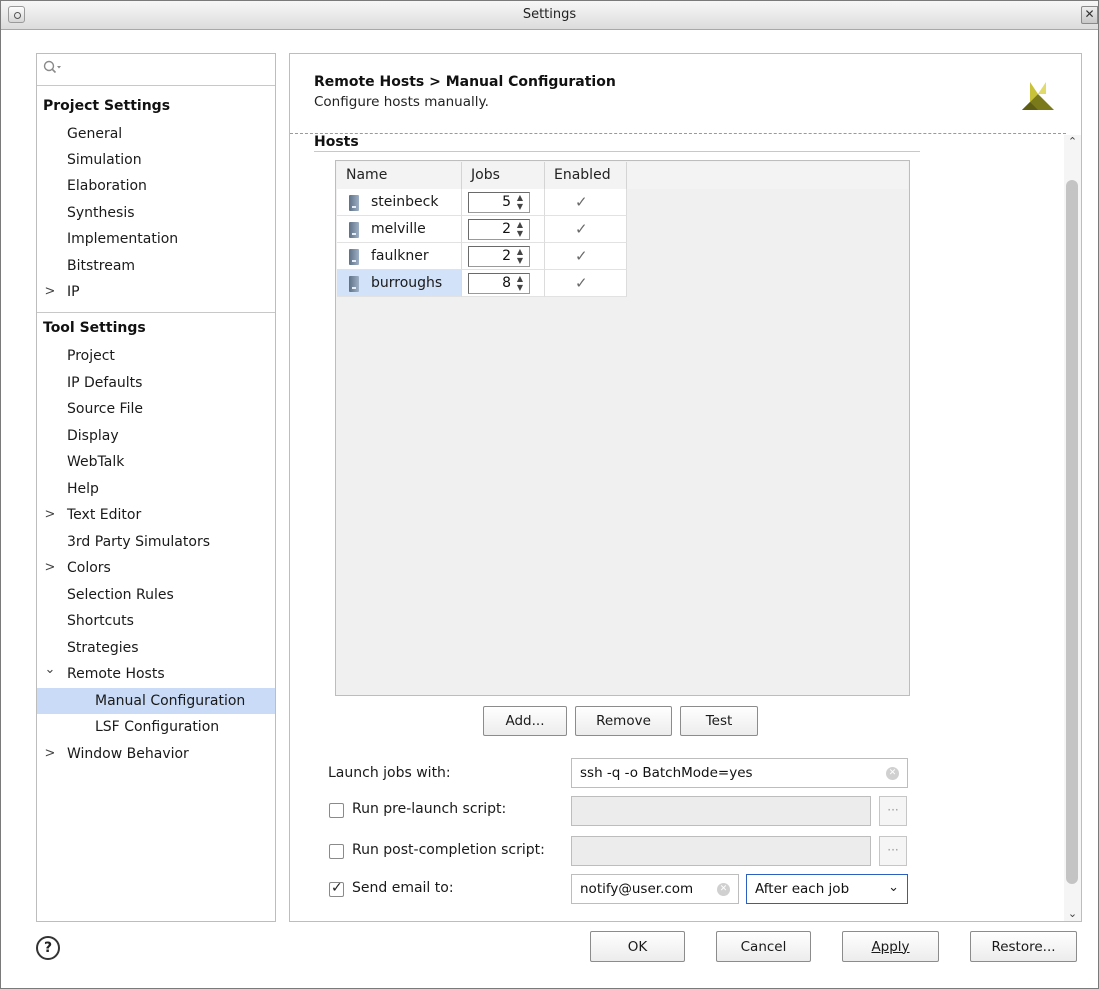 The height and width of the screenshot is (989, 1099). What do you see at coordinates (763, 946) in the screenshot?
I see `cancel-button: Cancel` at bounding box center [763, 946].